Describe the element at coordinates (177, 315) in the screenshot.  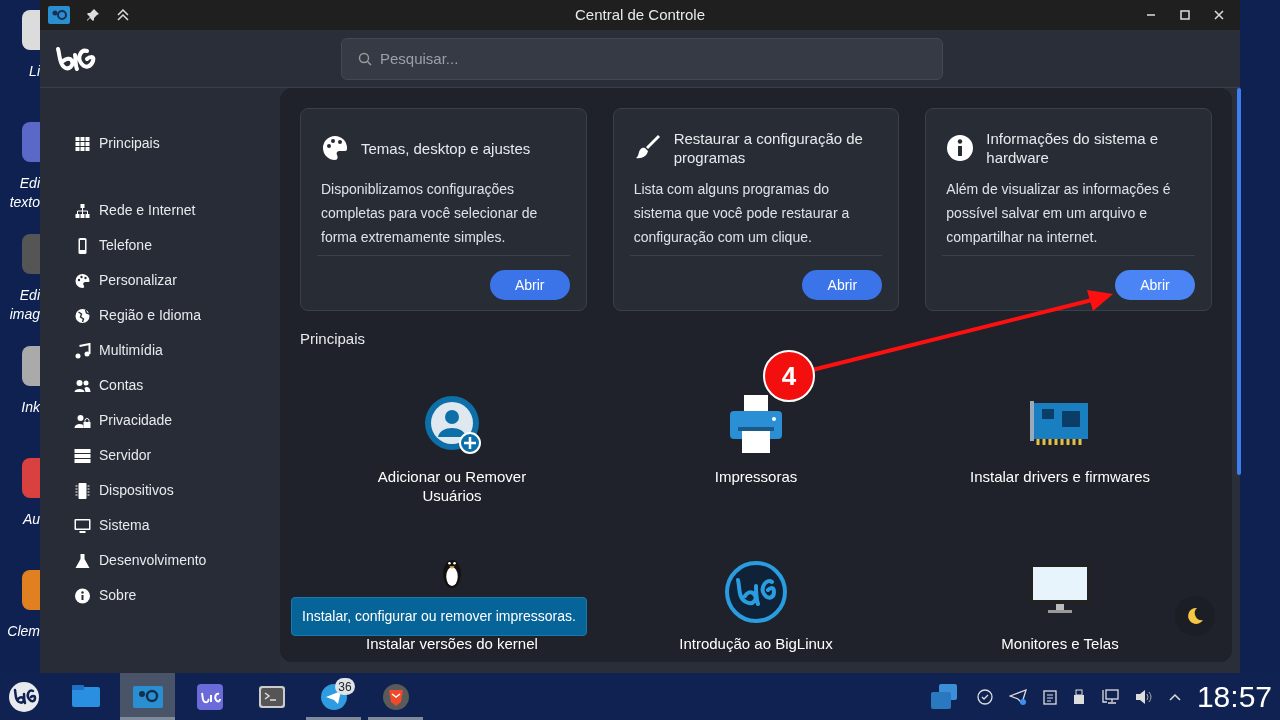
I see `sidebar-item: Região e Idioma` at that location.